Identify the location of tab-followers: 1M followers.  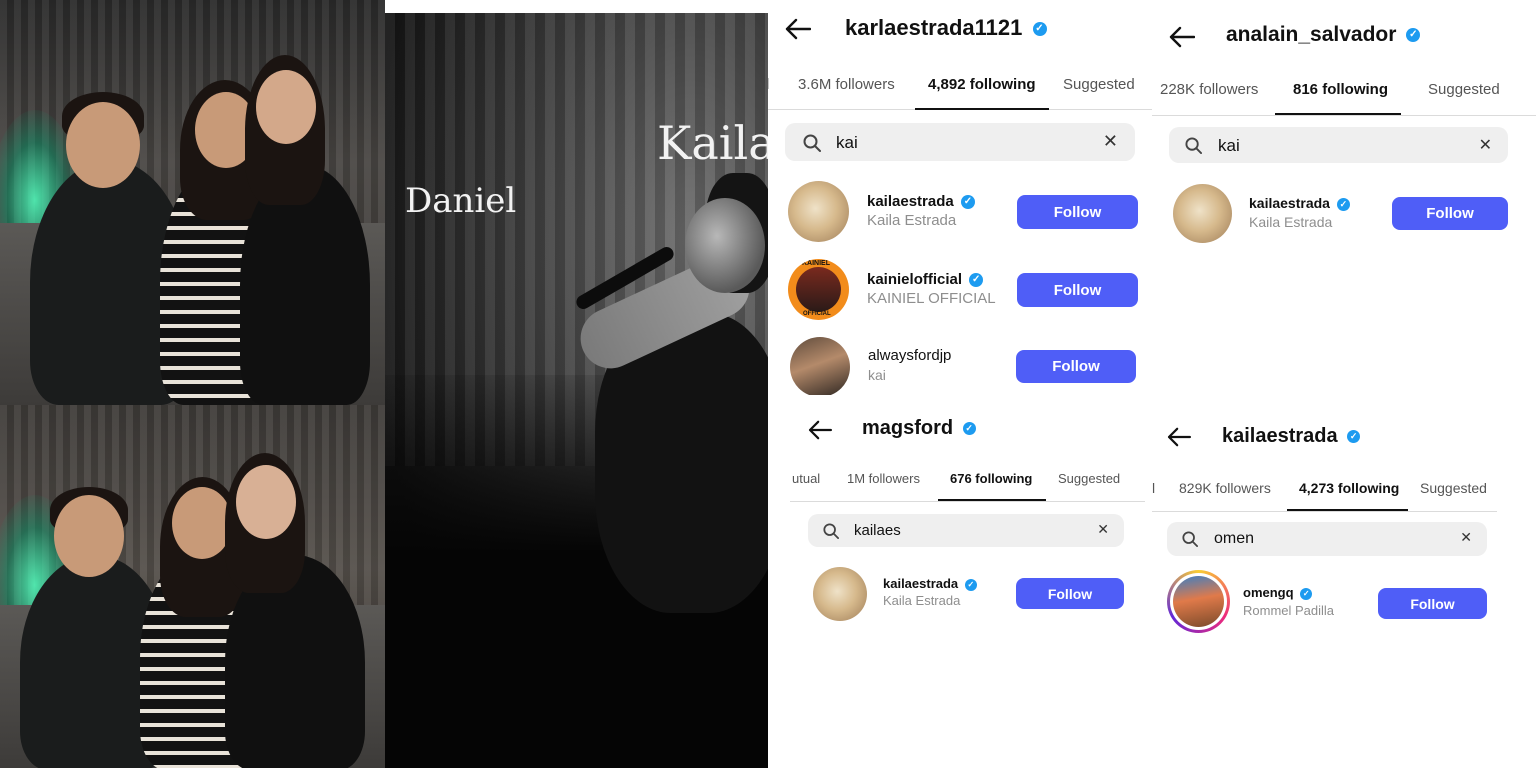
(883, 478).